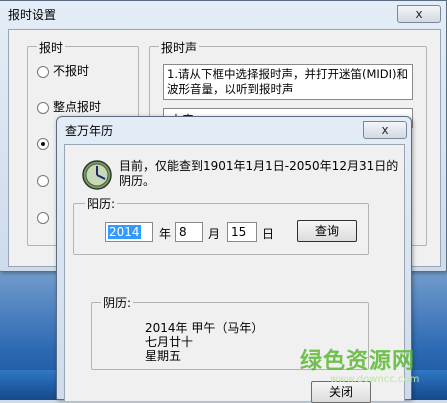 This screenshot has width=447, height=403. I want to click on alarm-settings-close-button: x, so click(419, 14).